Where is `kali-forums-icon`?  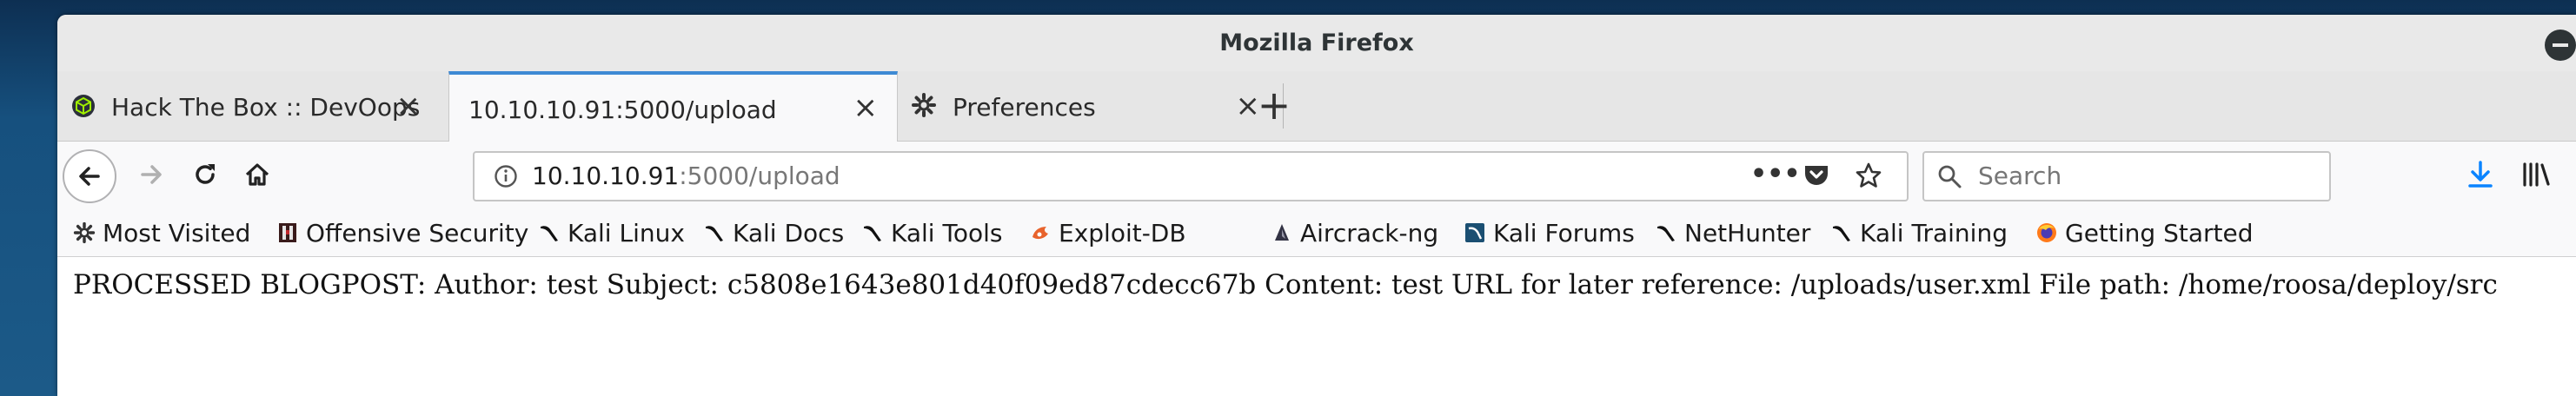 kali-forums-icon is located at coordinates (1474, 233).